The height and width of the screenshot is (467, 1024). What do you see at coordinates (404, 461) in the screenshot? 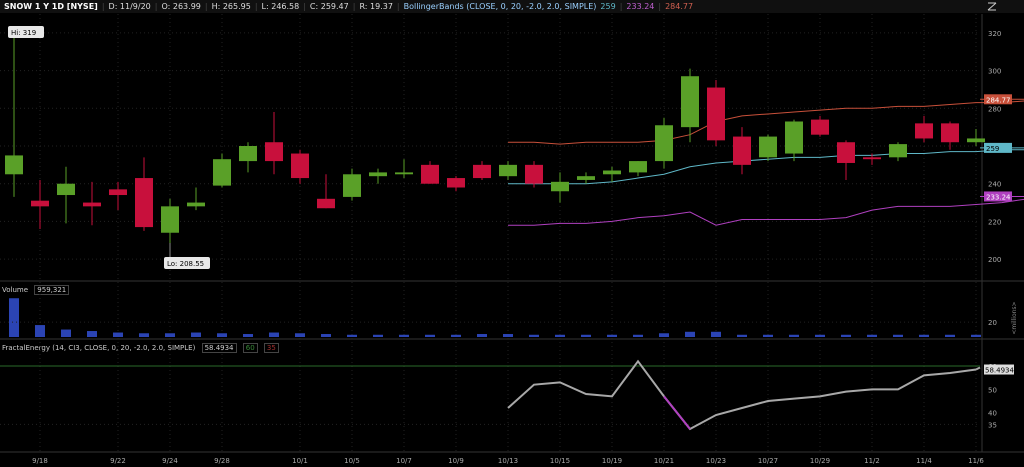
I see `date-tick-label: 10/7` at bounding box center [404, 461].